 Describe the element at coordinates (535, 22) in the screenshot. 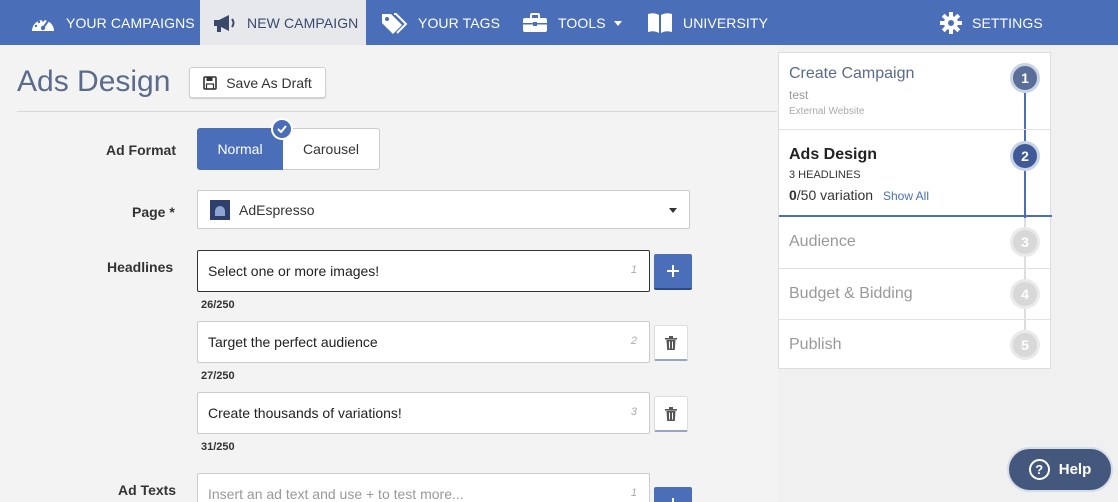

I see `briefcase-icon` at that location.